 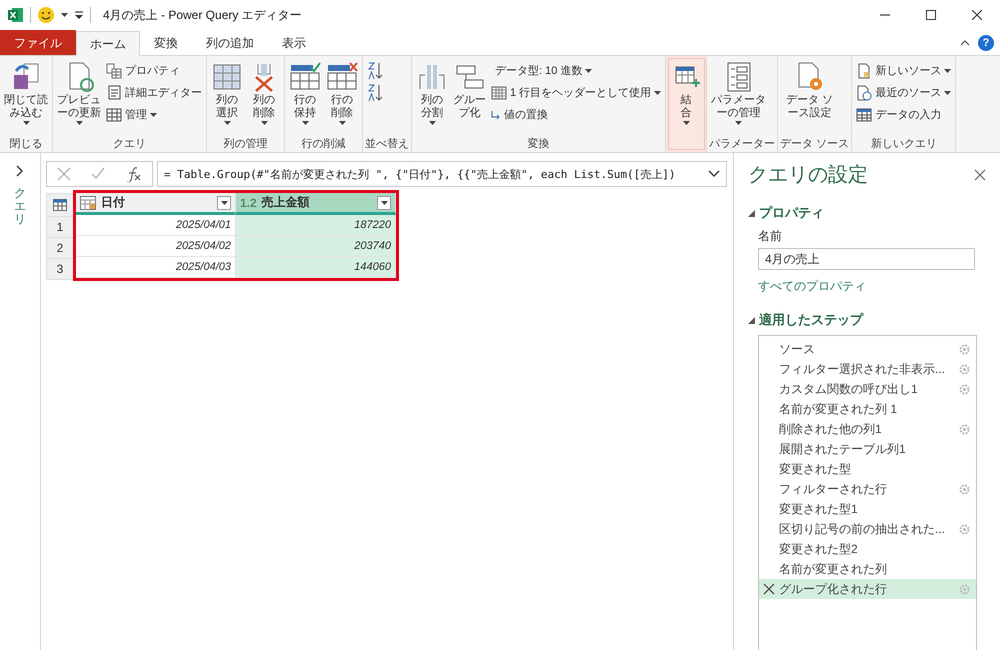 What do you see at coordinates (79, 93) in the screenshot?
I see `ribbon-button: プレビューの更新` at bounding box center [79, 93].